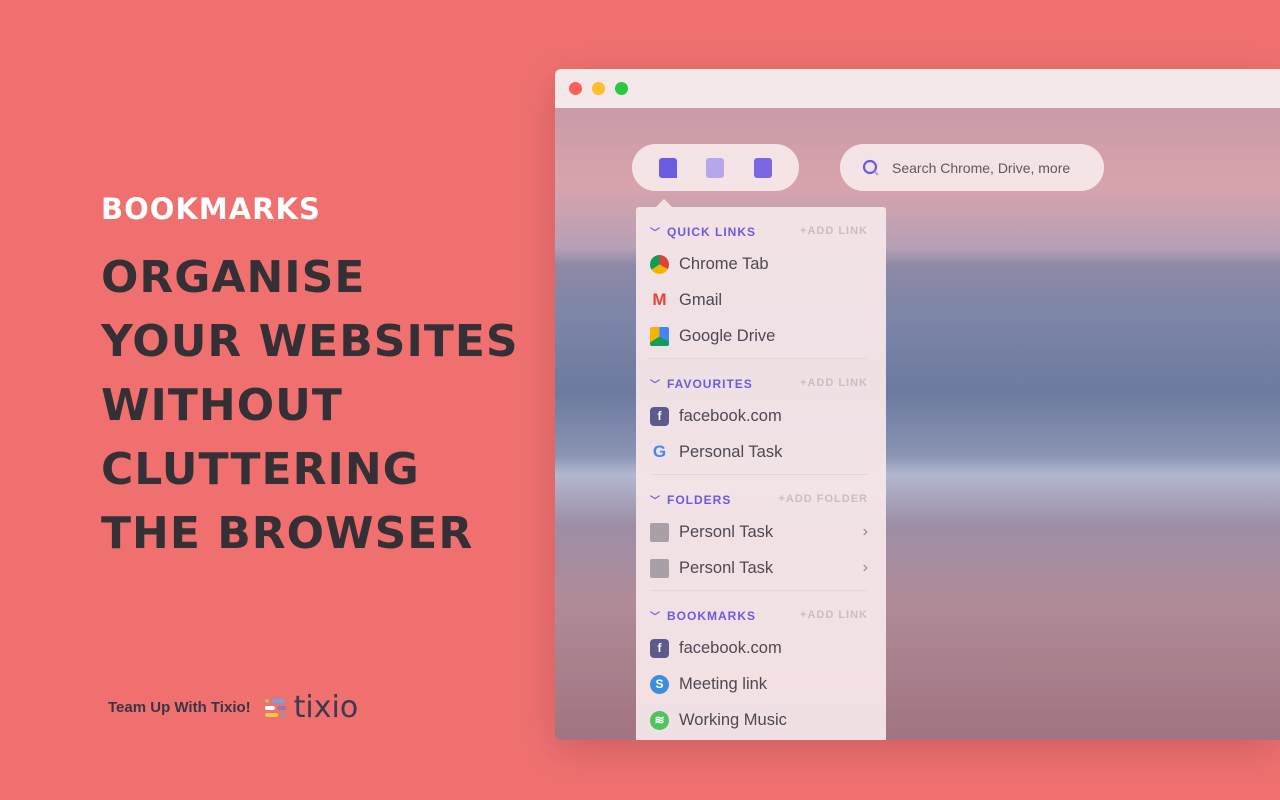 Image resolution: width=1280 pixels, height=800 pixels. Describe the element at coordinates (870, 167) in the screenshot. I see `search-icon` at that location.